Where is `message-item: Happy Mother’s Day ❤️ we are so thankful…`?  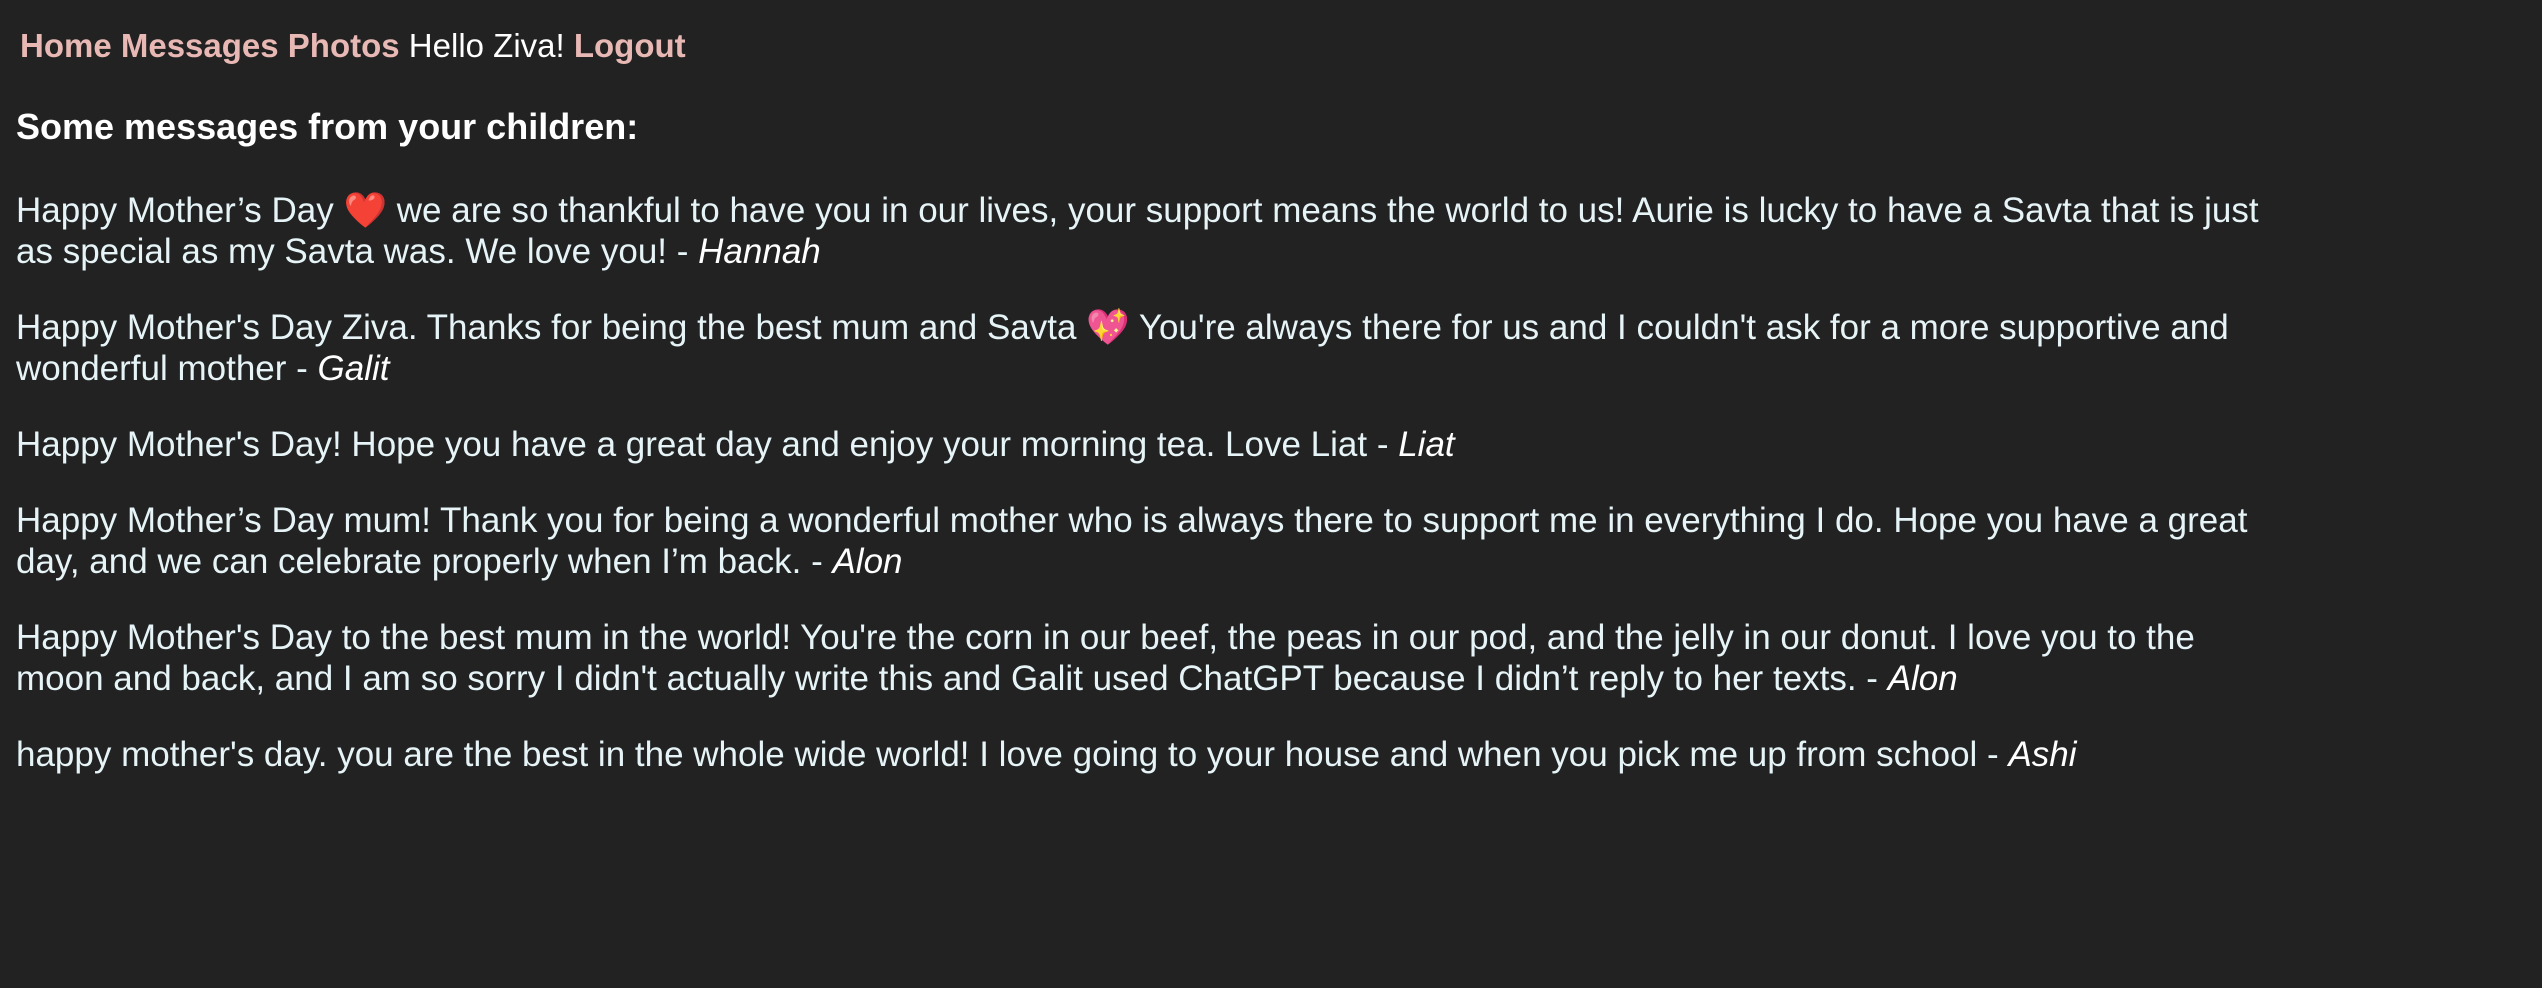 message-item: Happy Mother’s Day ❤️ we are so thankful… is located at coordinates (1146, 231).